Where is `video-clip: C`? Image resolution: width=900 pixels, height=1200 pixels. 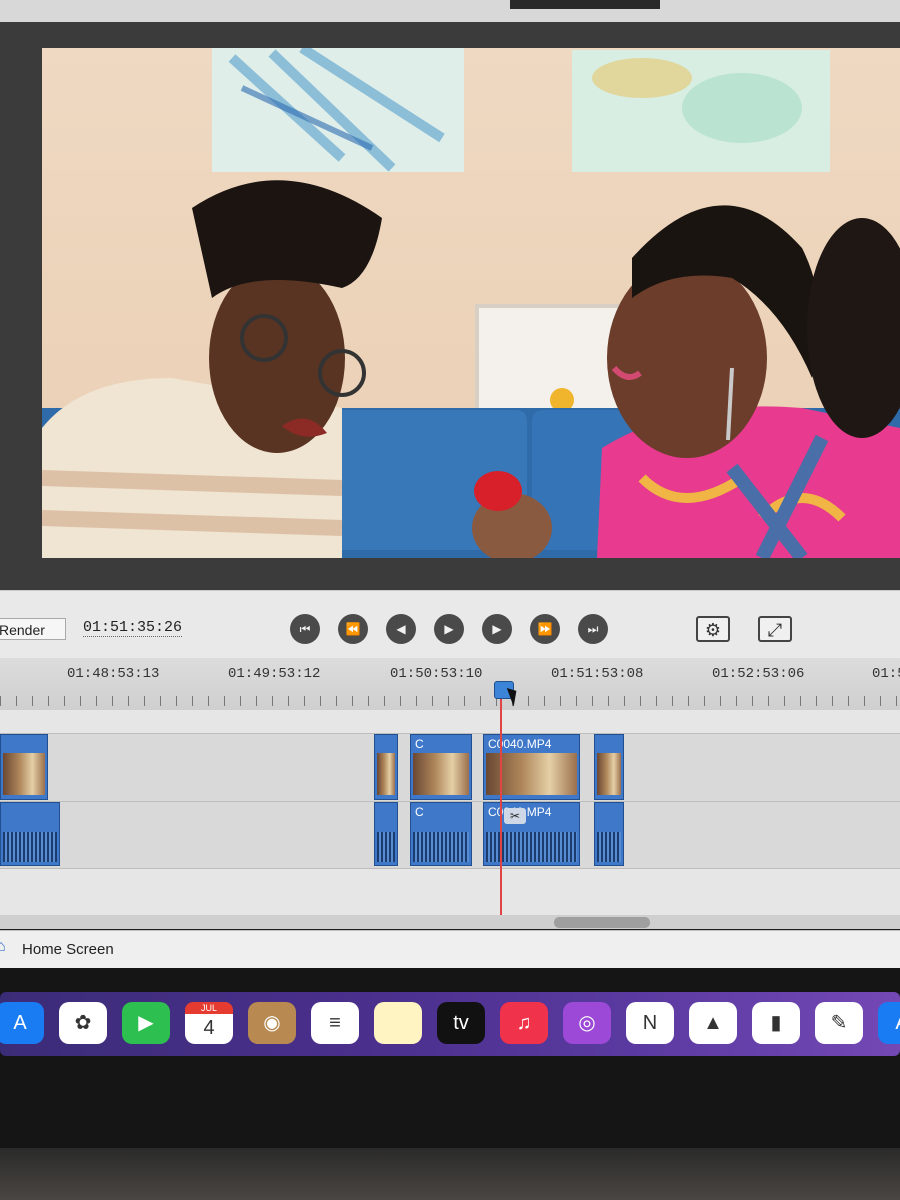 video-clip: C is located at coordinates (441, 767).